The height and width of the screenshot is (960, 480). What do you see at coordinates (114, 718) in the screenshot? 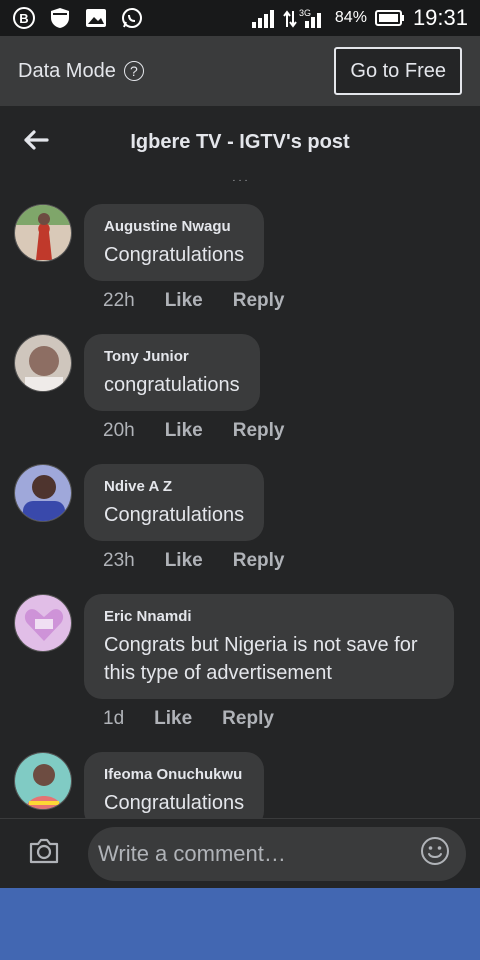
I see `comment-time: 1d` at bounding box center [114, 718].